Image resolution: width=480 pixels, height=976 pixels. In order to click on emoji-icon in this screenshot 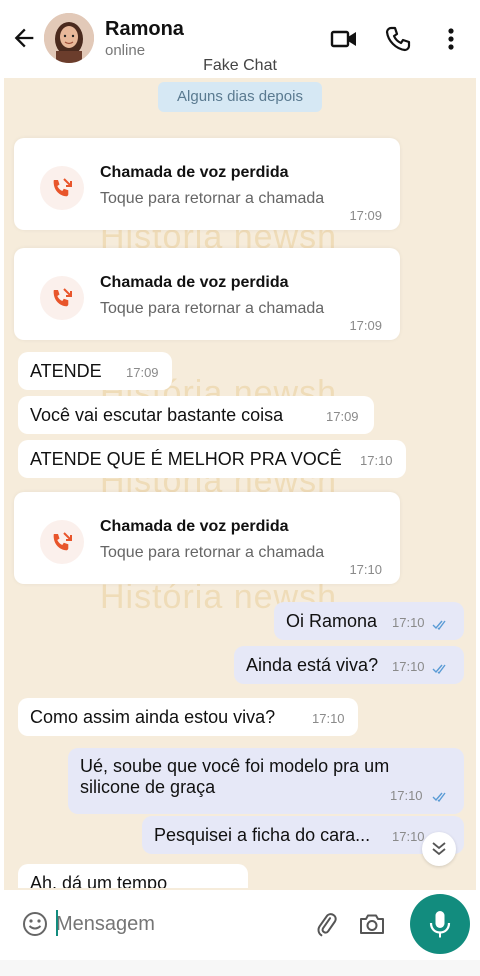, I will do `click(35, 924)`.